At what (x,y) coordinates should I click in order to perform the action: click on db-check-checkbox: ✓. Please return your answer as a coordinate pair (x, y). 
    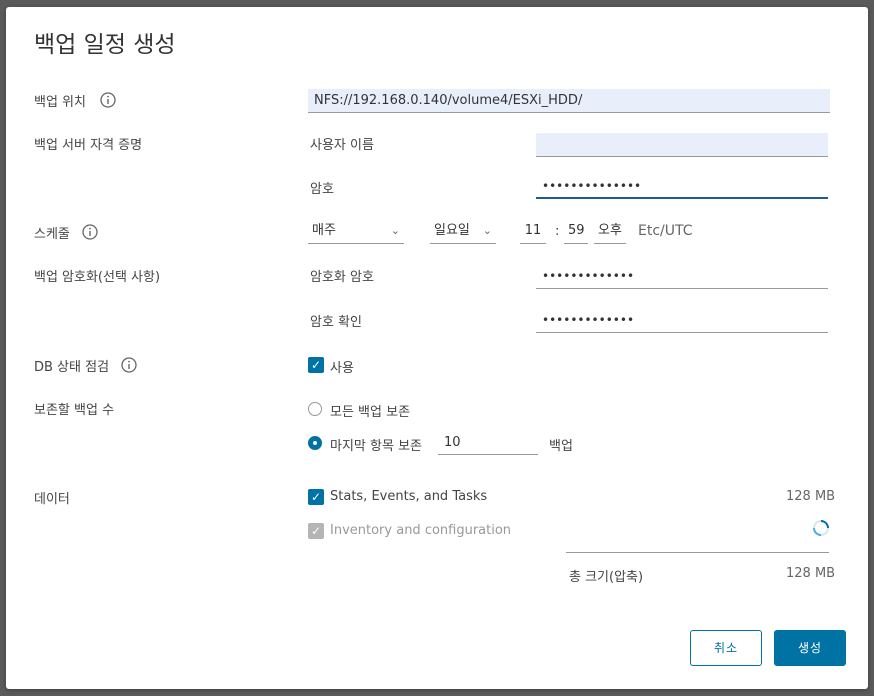
    Looking at the image, I should click on (316, 365).